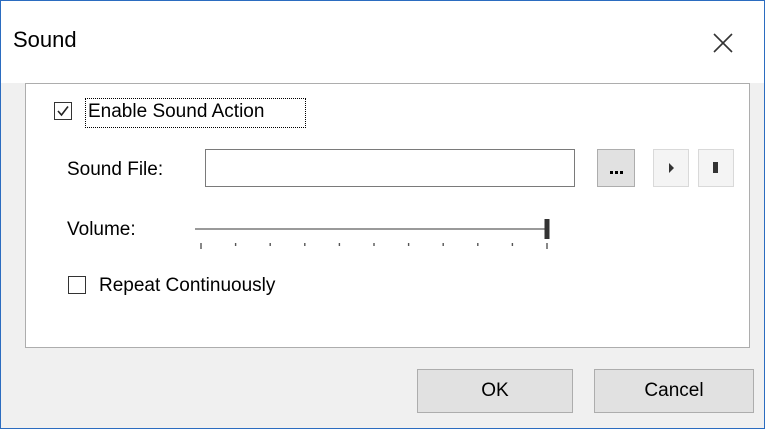 The height and width of the screenshot is (429, 765). I want to click on play-icon, so click(671, 168).